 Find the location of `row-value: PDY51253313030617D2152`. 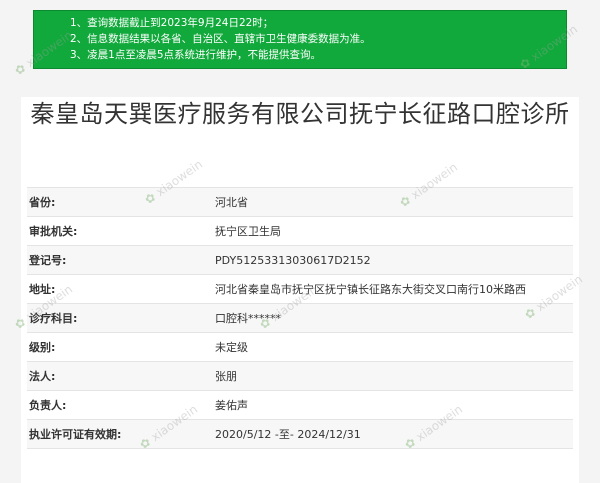

row-value: PDY51253313030617D2152 is located at coordinates (293, 260).